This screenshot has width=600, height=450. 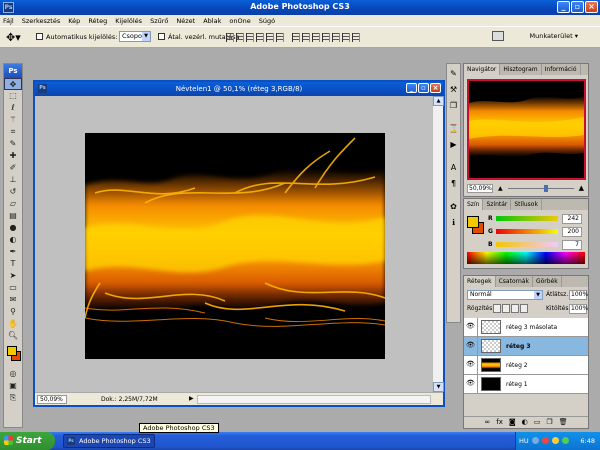 I want to click on clone-stamp-tool-icon: ⊥, so click(x=13, y=180).